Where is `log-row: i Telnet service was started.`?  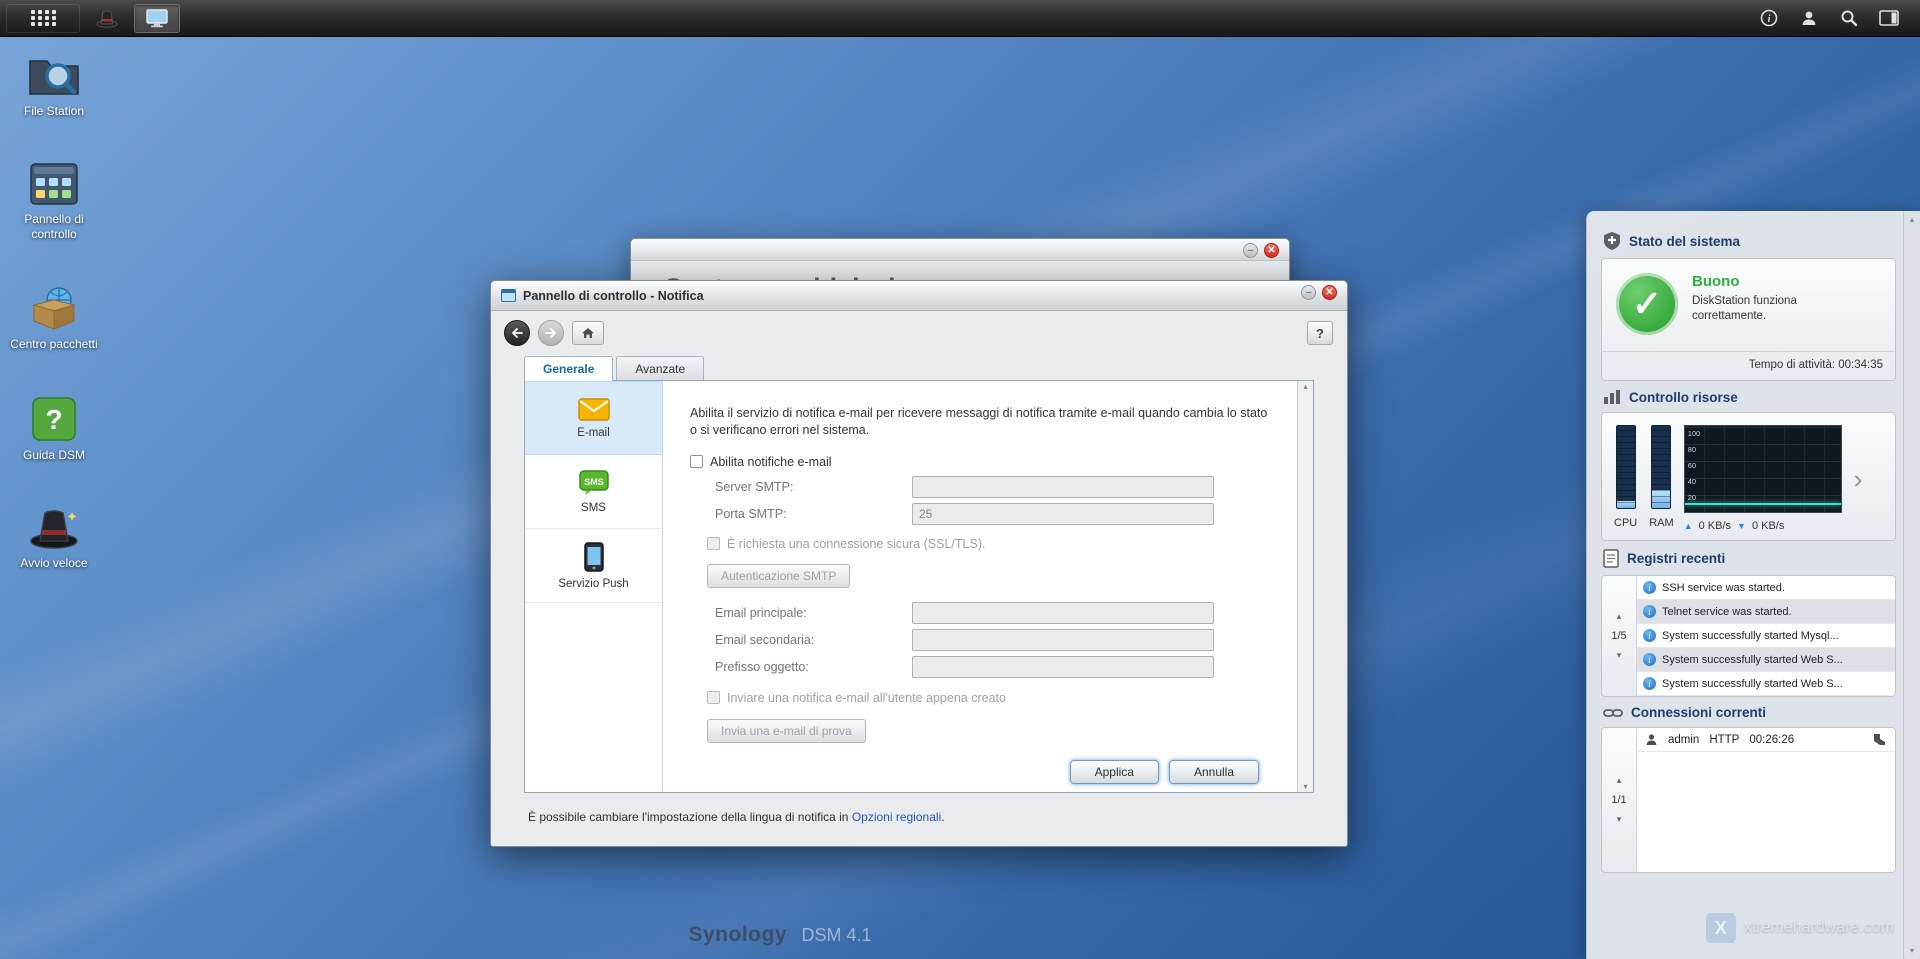 log-row: i Telnet service was started. is located at coordinates (1766, 612).